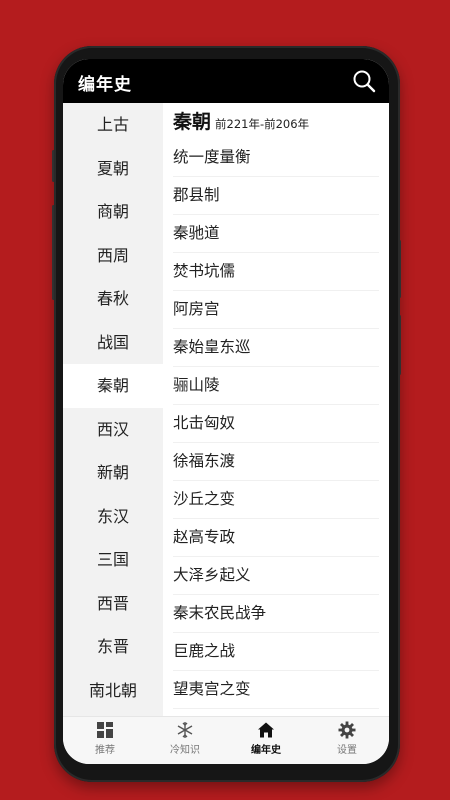  I want to click on sidebar-item: 三国, so click(113, 560).